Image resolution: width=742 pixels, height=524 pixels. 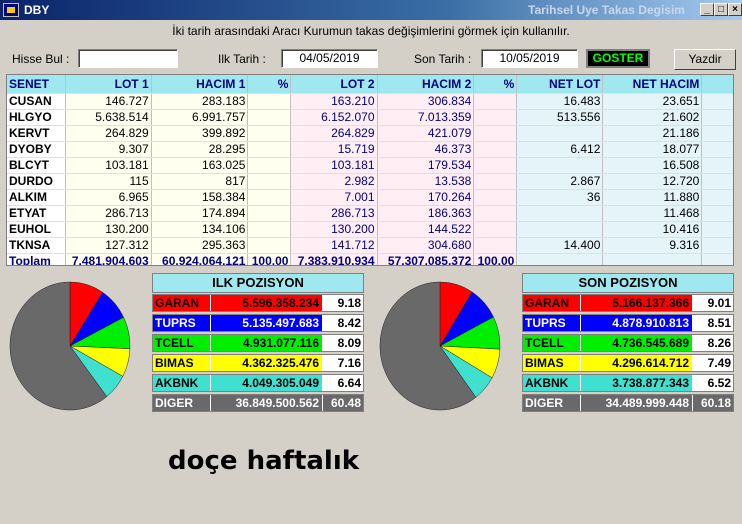 What do you see at coordinates (36, 259) in the screenshot?
I see `table-cell: Toplam` at bounding box center [36, 259].